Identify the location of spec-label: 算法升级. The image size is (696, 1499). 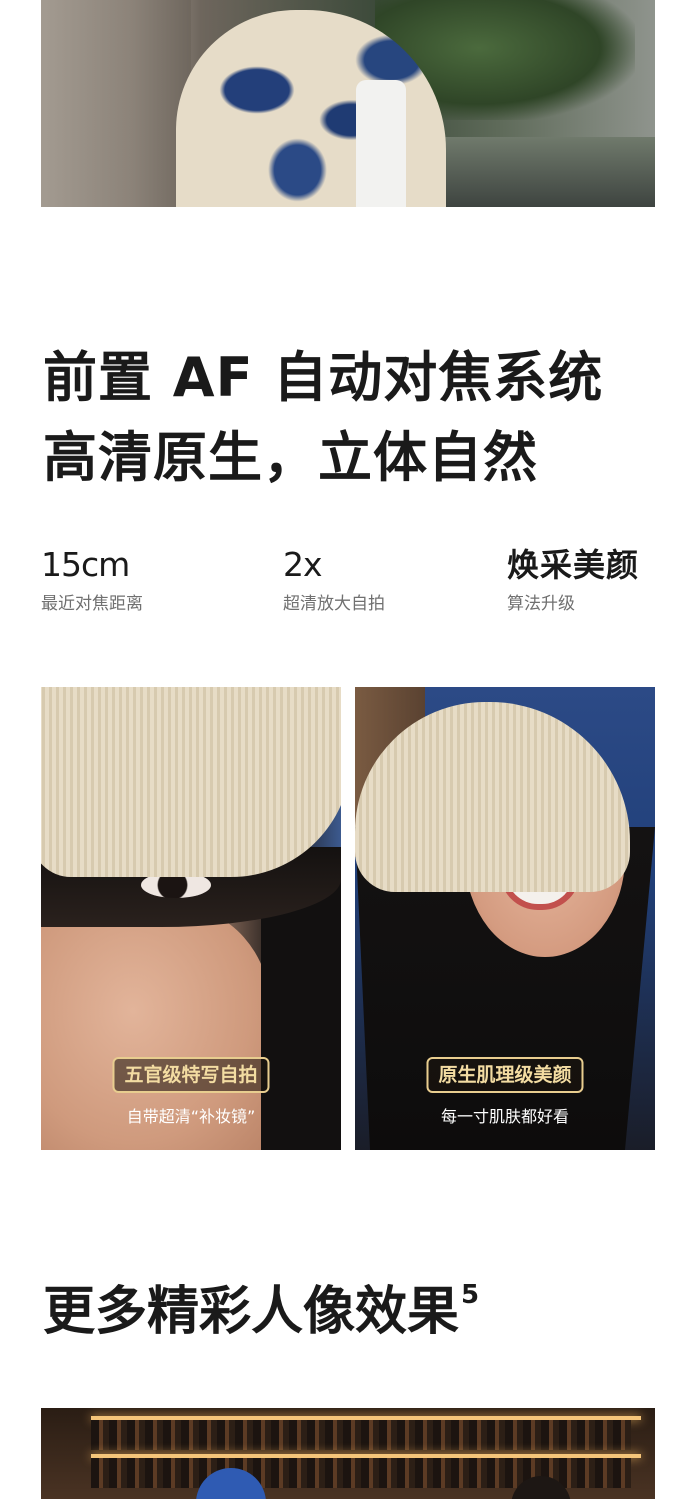
(541, 604).